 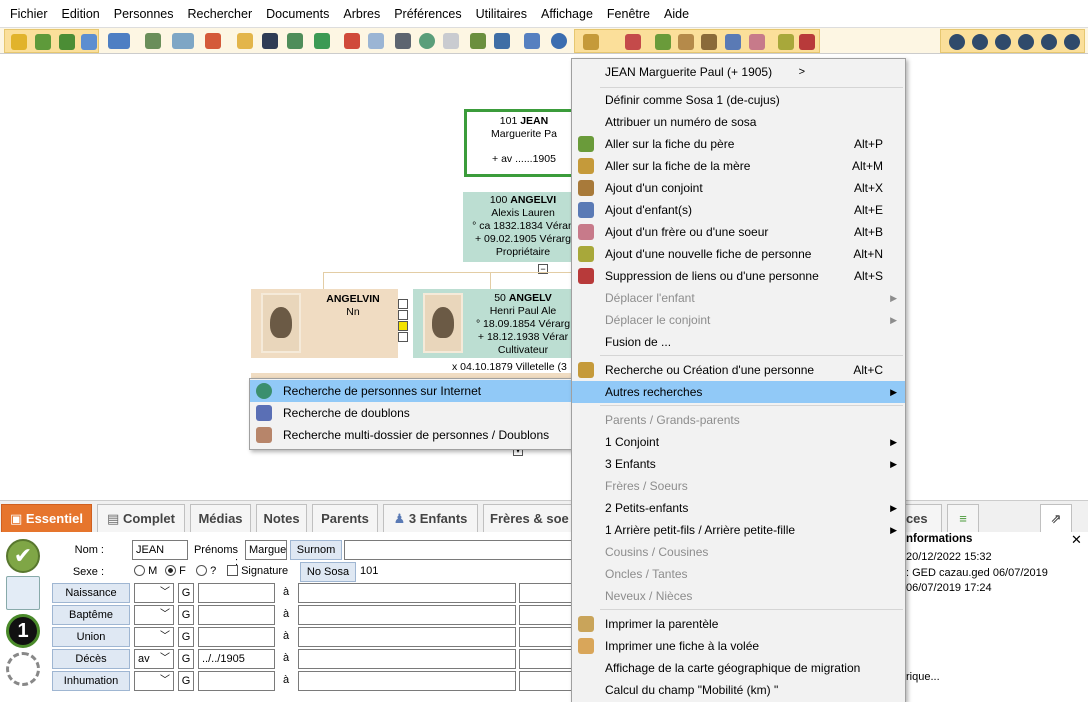 I want to click on tab-enfants: ♟ 3 Enfants, so click(x=430, y=518).